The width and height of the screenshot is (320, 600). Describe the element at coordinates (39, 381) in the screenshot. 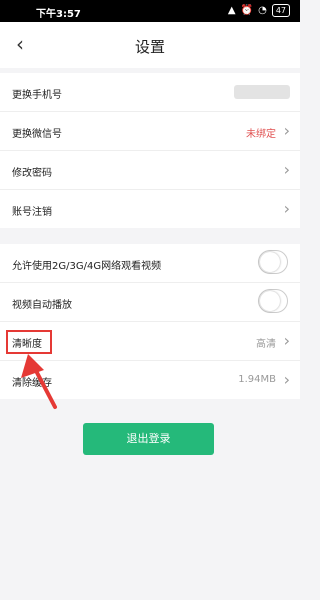

I see `annotation-arrow-icon` at that location.